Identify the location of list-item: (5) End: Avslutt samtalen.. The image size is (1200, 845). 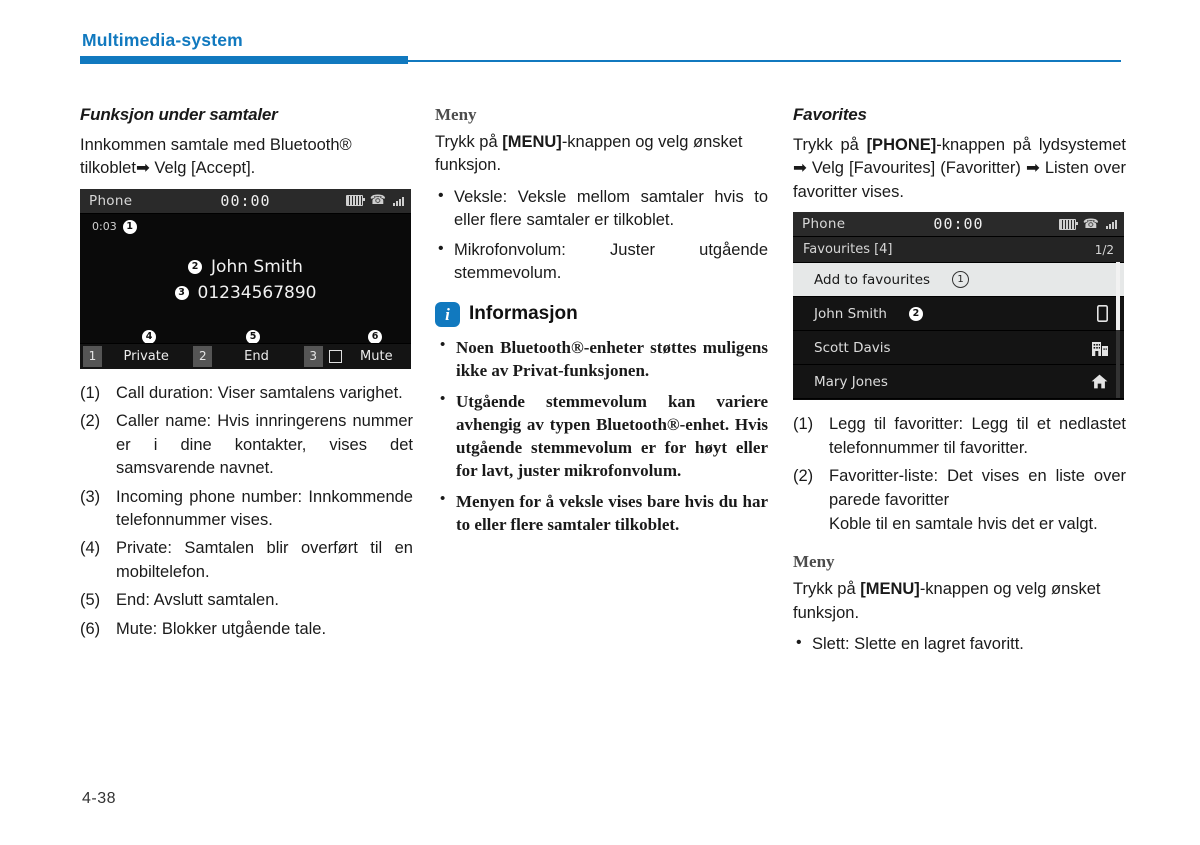
(246, 600).